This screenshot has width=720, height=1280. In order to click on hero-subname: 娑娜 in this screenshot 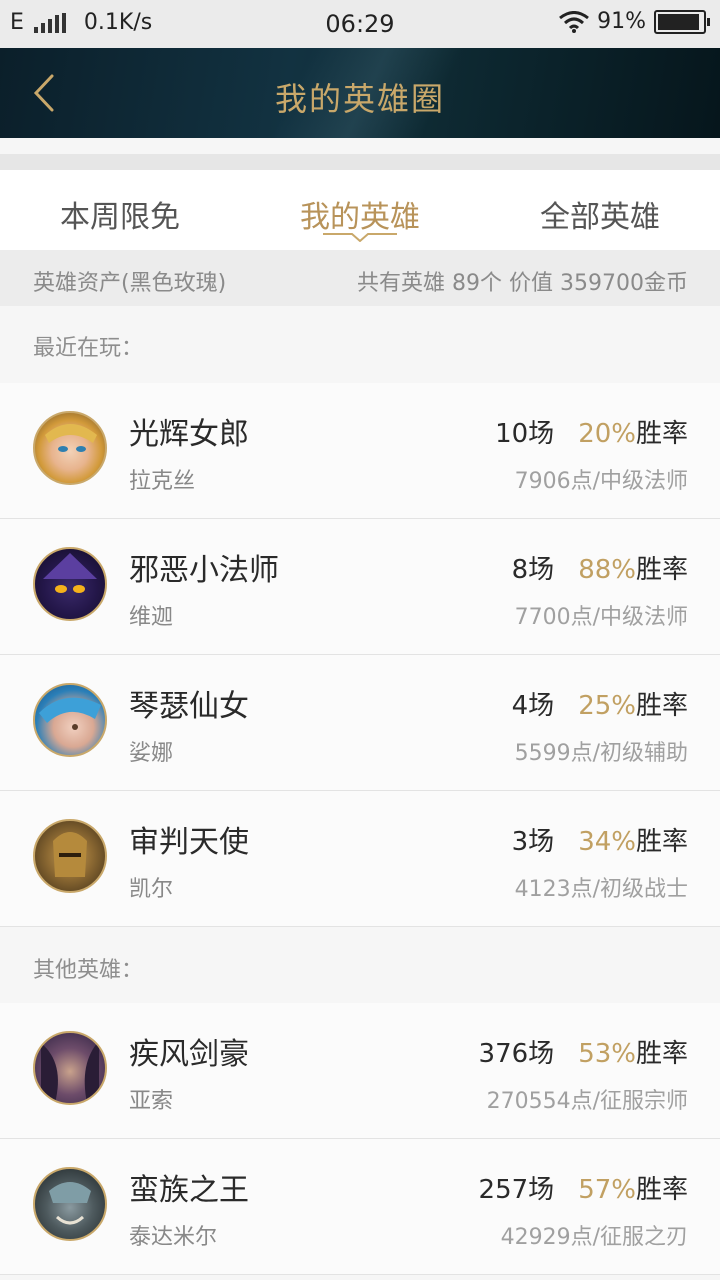, I will do `click(151, 753)`.